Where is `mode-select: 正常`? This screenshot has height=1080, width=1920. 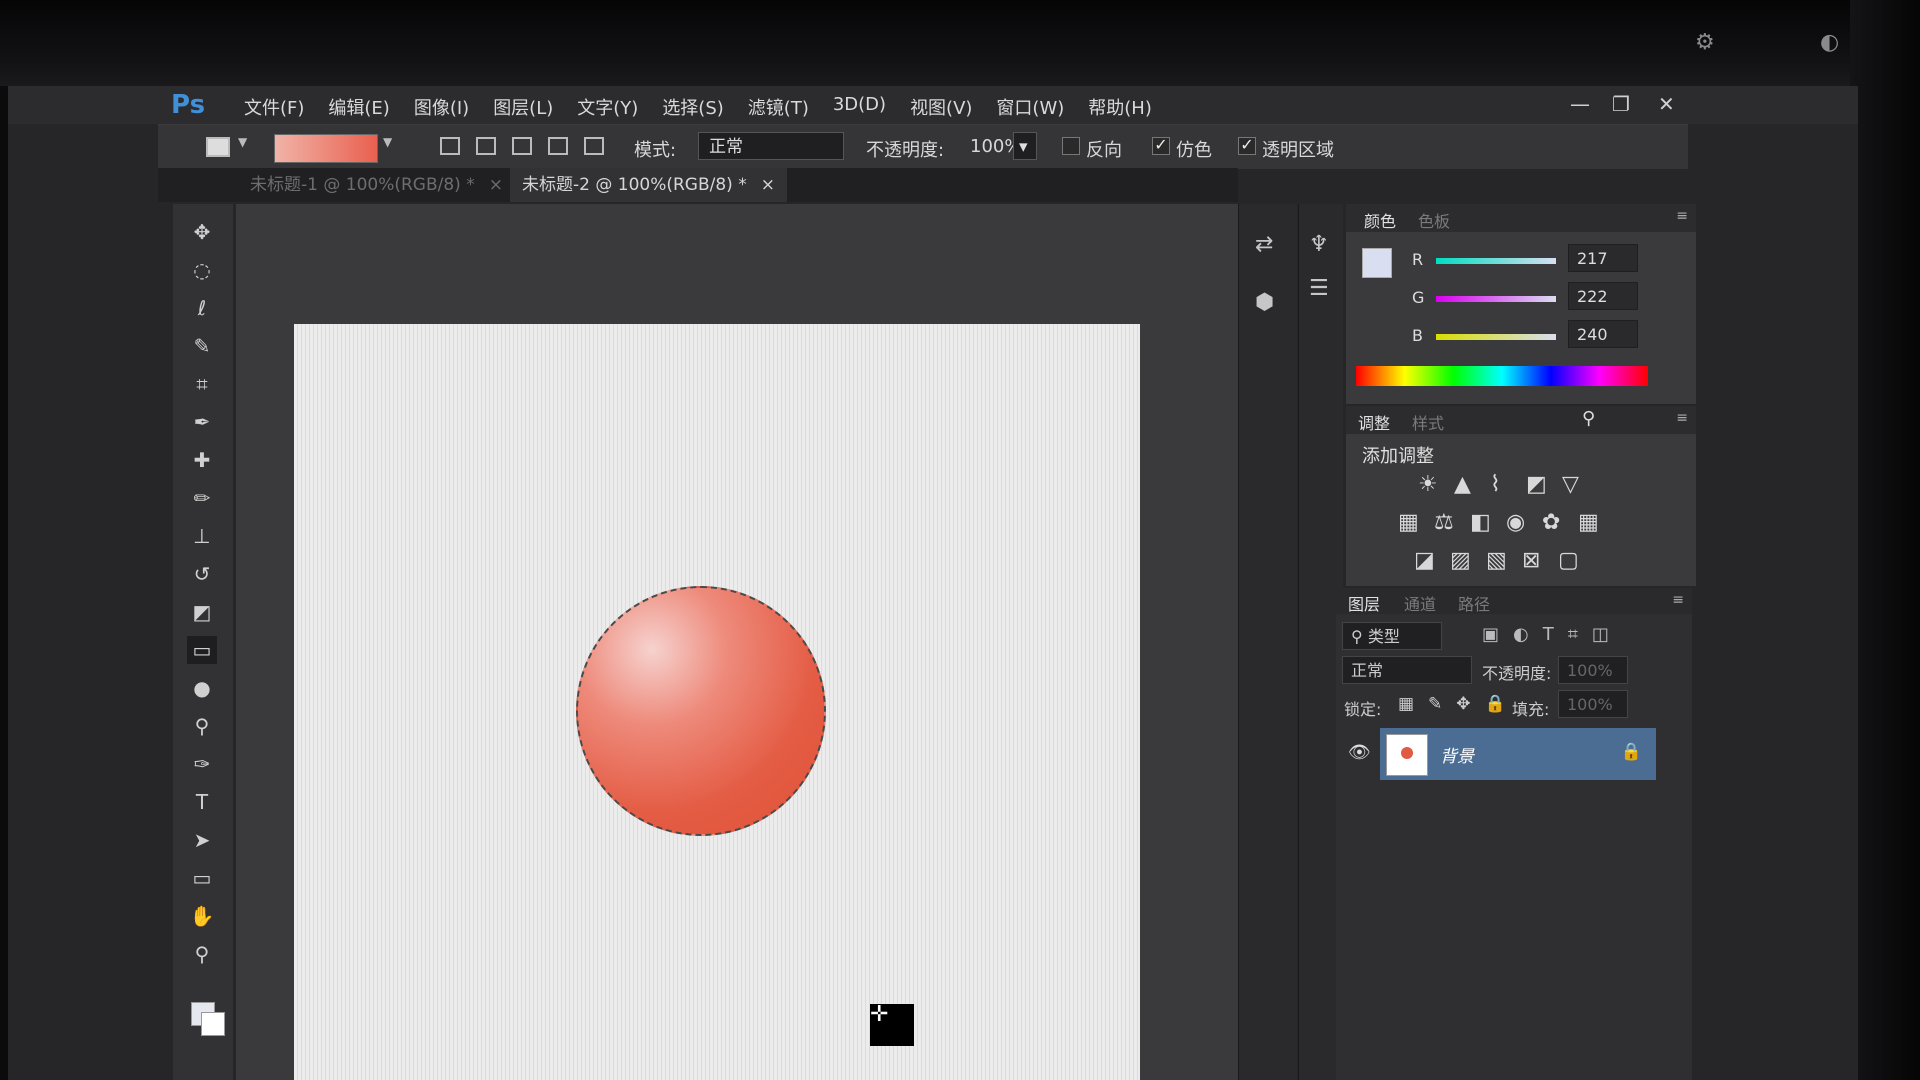 mode-select: 正常 is located at coordinates (771, 146).